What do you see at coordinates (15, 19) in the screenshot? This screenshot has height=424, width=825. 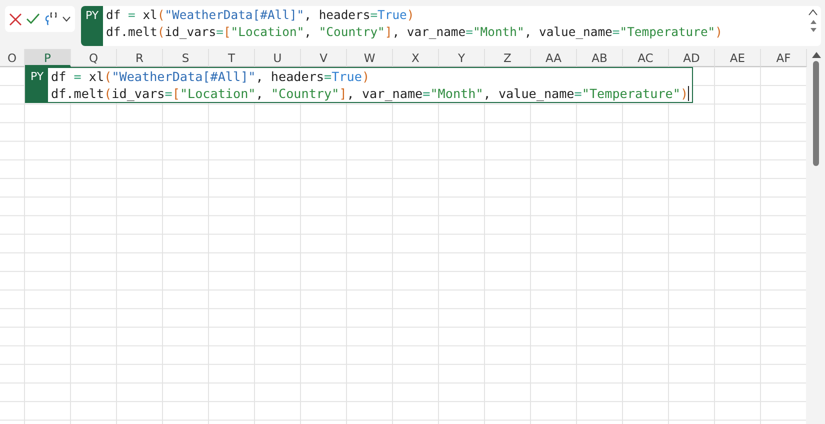 I see `cancel-button` at bounding box center [15, 19].